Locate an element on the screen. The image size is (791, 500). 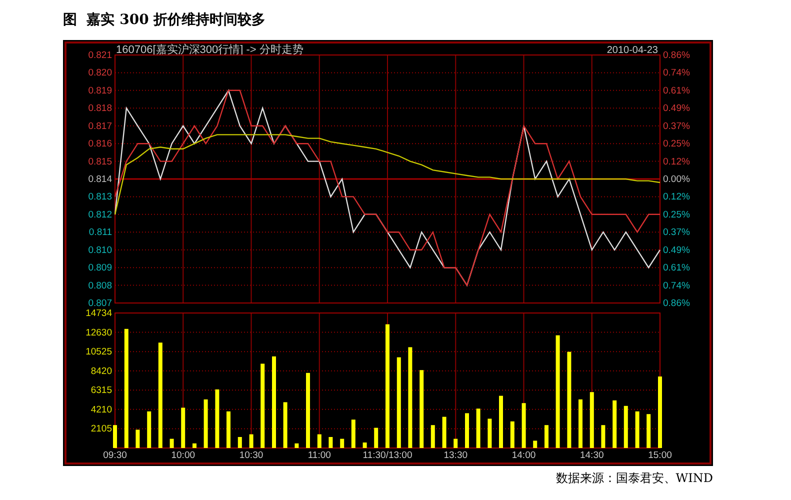
line-series is located at coordinates (387, 174).